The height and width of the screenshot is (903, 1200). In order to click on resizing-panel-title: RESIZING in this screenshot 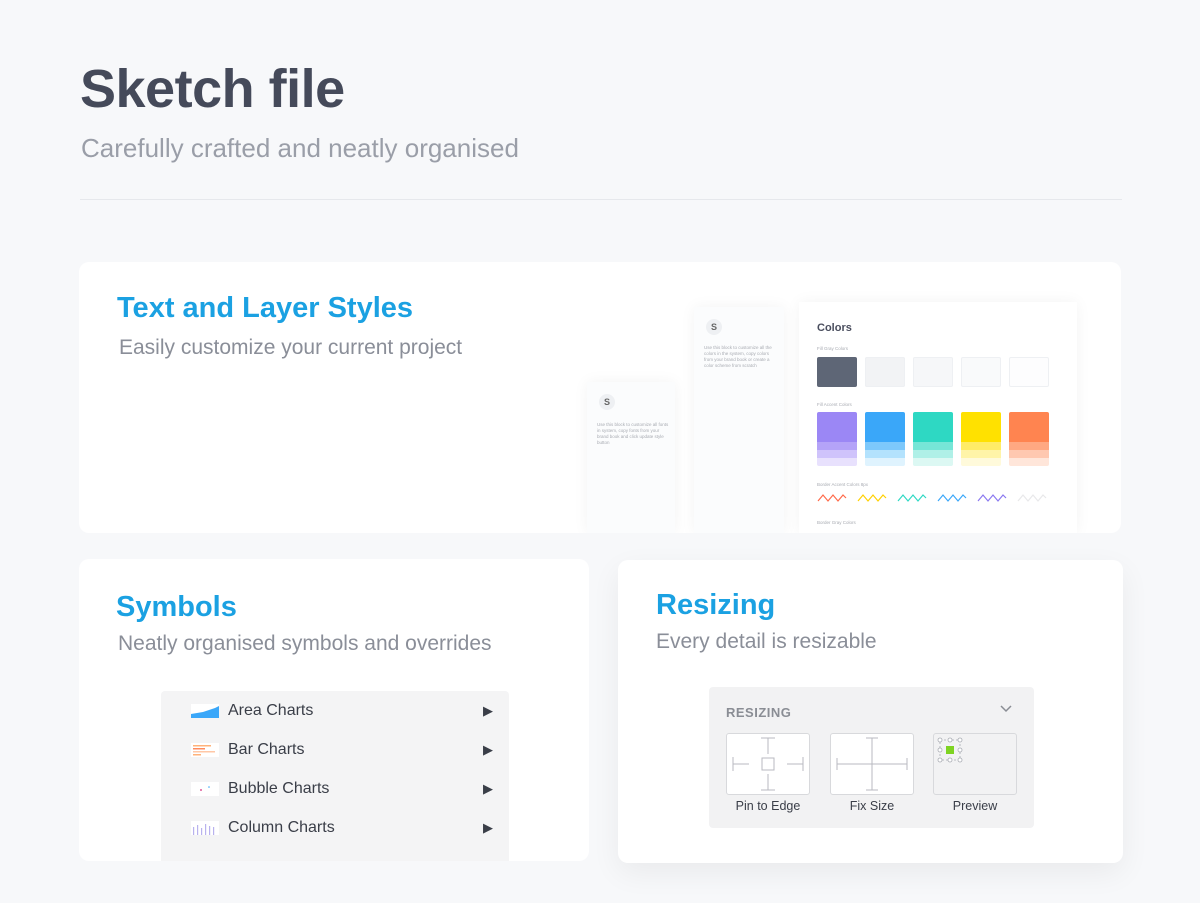, I will do `click(759, 712)`.